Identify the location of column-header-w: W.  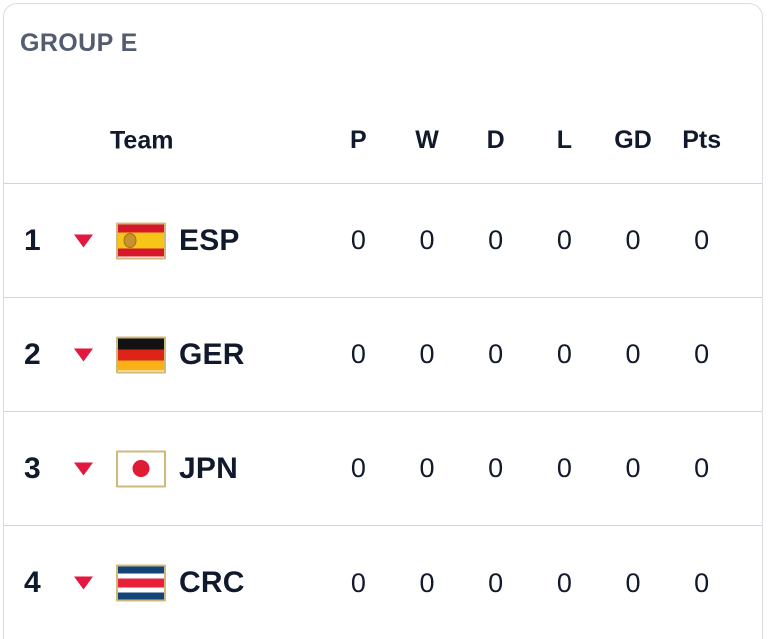
(427, 140).